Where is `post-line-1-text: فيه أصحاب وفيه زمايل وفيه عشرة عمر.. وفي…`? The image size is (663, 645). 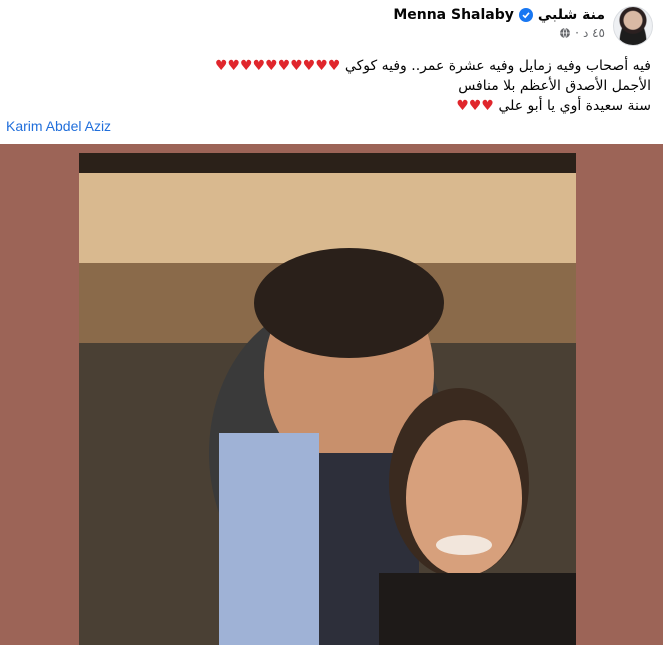 post-line-1-text: فيه أصحاب وفيه زمايل وفيه عشرة عمر.. وفي… is located at coordinates (497, 66).